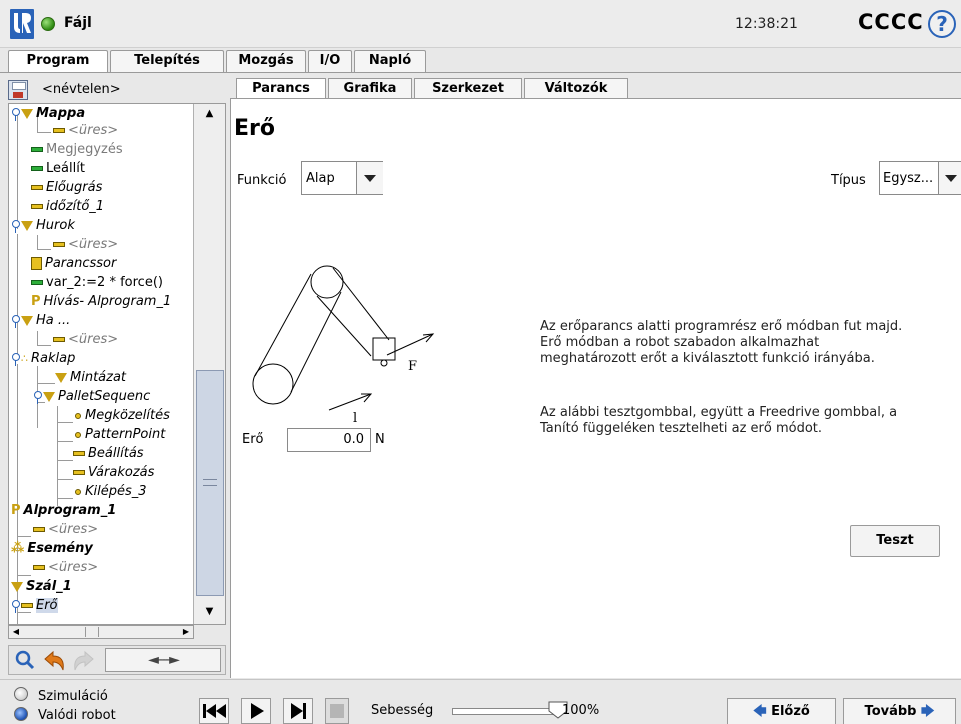 The image size is (961, 724). Describe the element at coordinates (370, 88) in the screenshot. I see `tab-graphics: Grafika` at that location.